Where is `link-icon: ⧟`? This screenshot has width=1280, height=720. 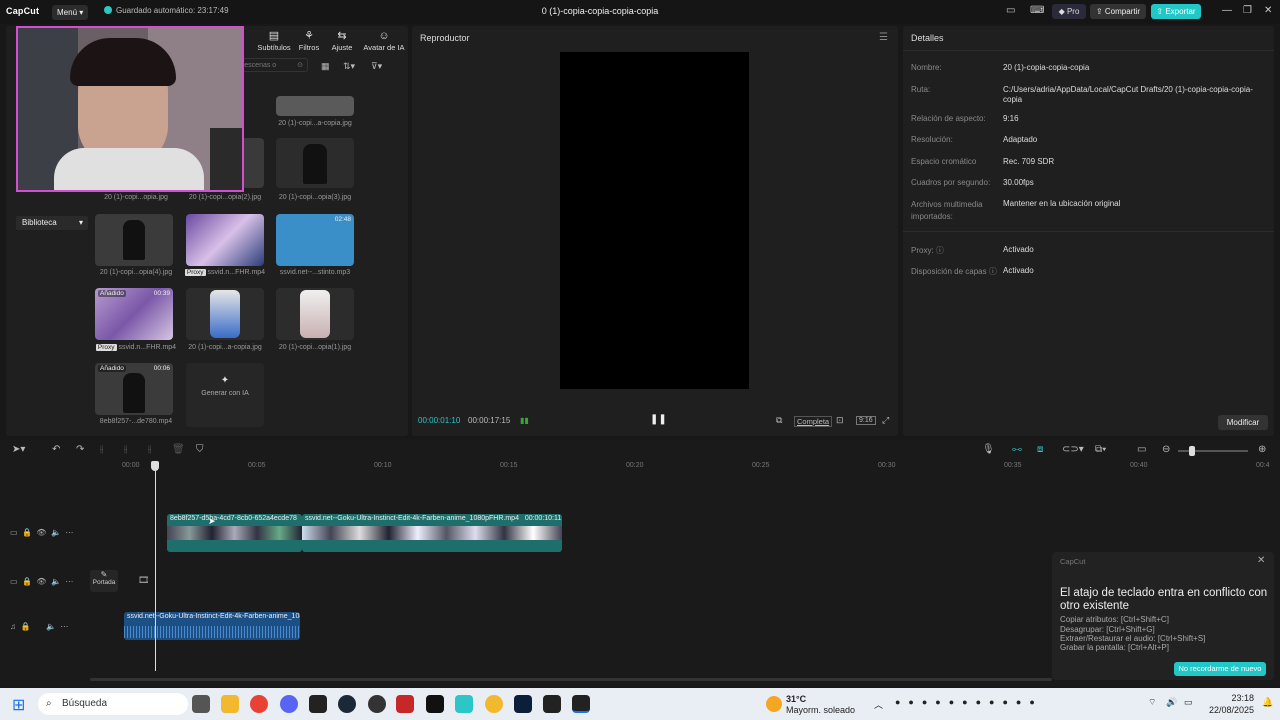 link-icon: ⧟ is located at coordinates (1017, 449).